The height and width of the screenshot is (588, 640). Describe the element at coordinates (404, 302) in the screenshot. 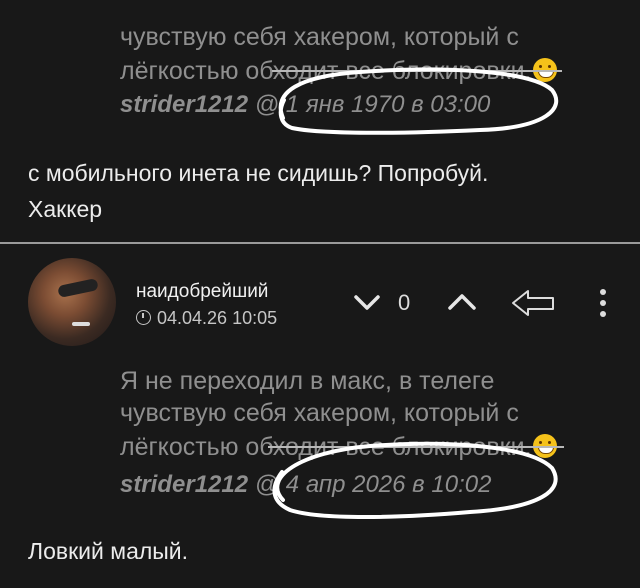

I see `vote-score: 0` at that location.